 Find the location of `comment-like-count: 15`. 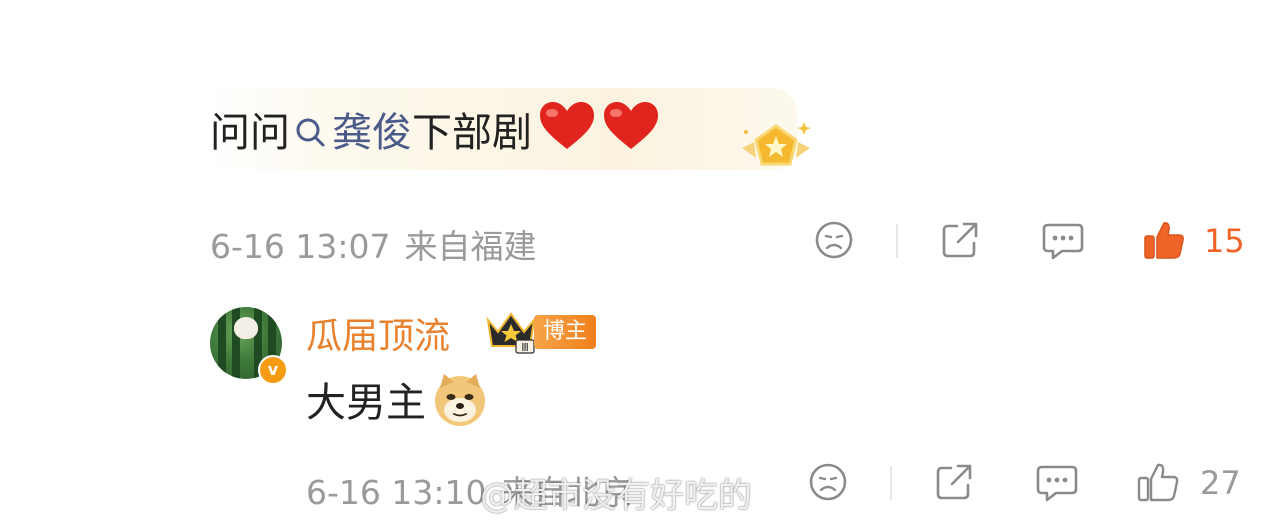

comment-like-count: 15 is located at coordinates (1224, 241).